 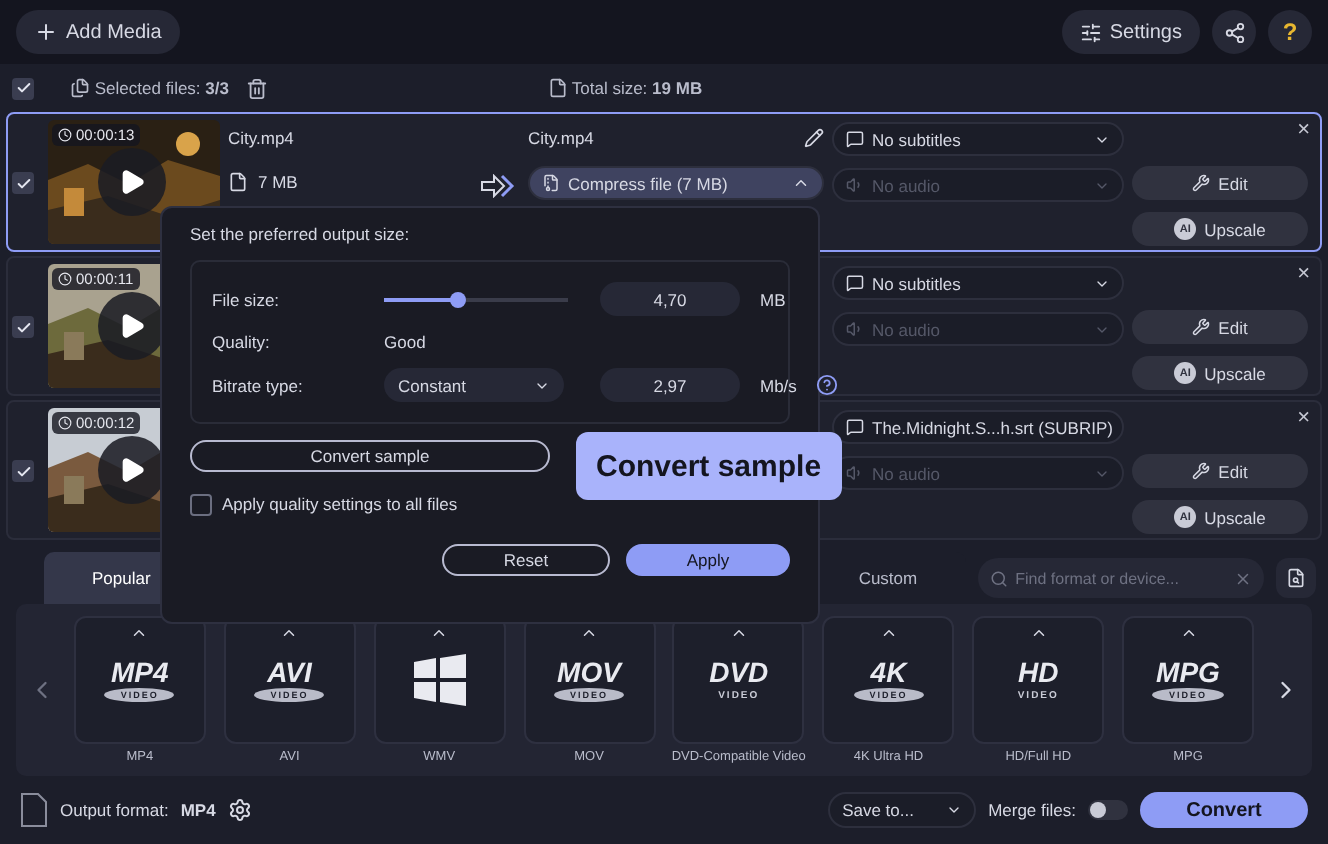 I want to click on format-logo: MPG, so click(x=1188, y=672).